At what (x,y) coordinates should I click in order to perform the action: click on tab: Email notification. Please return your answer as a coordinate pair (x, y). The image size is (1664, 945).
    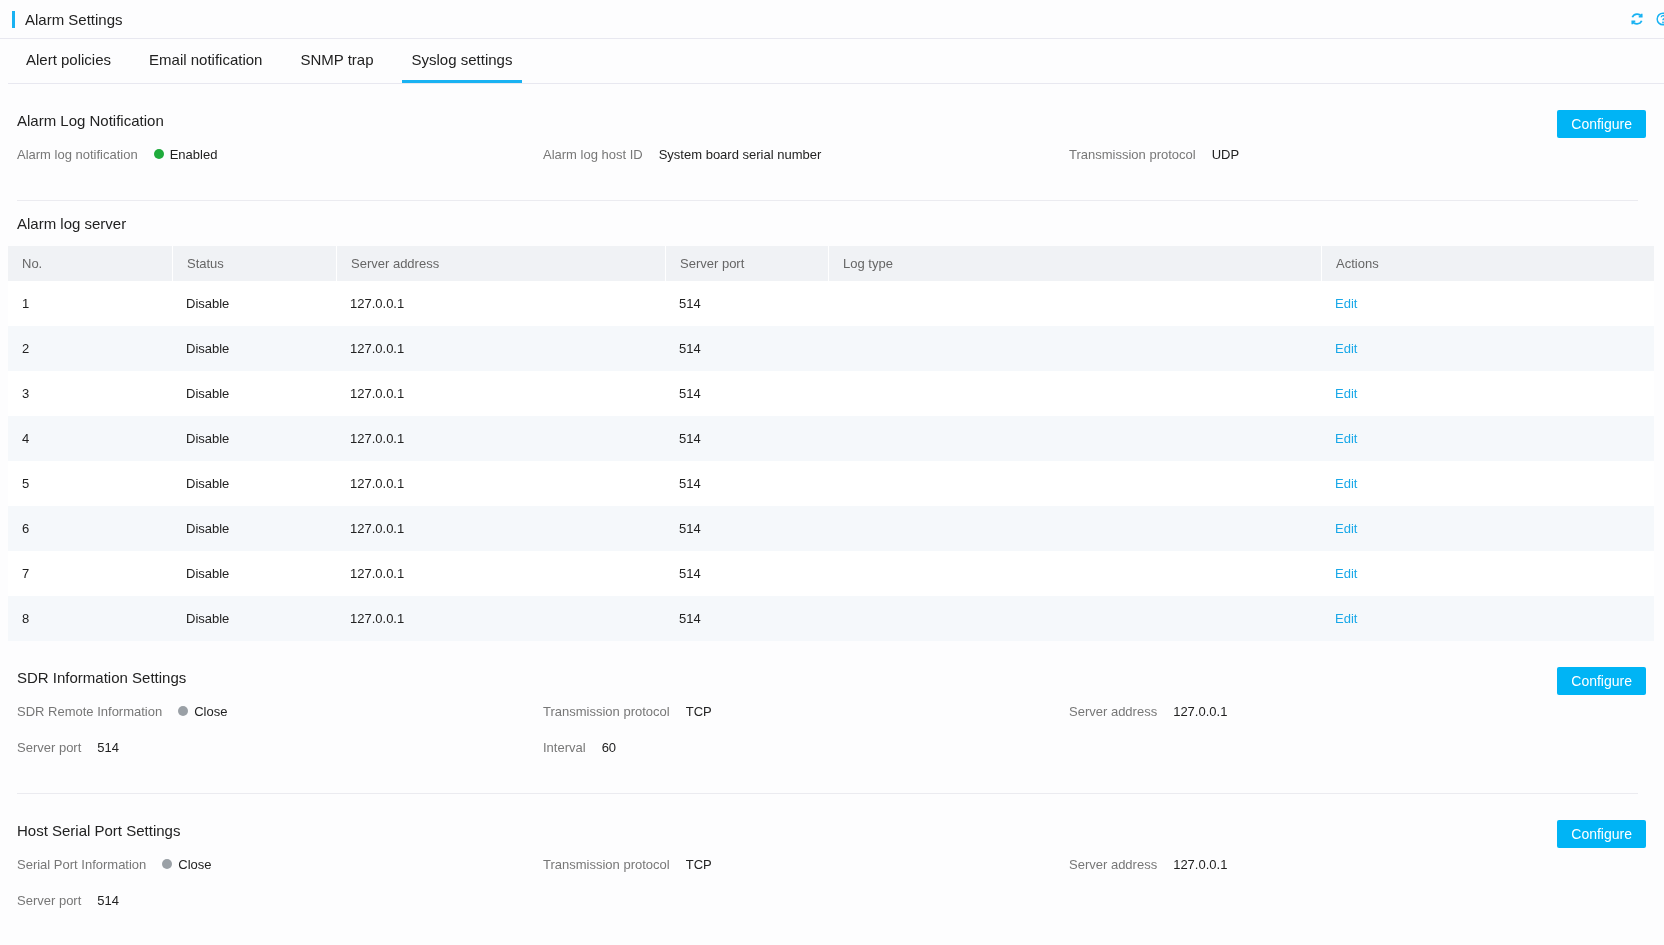
    Looking at the image, I should click on (206, 61).